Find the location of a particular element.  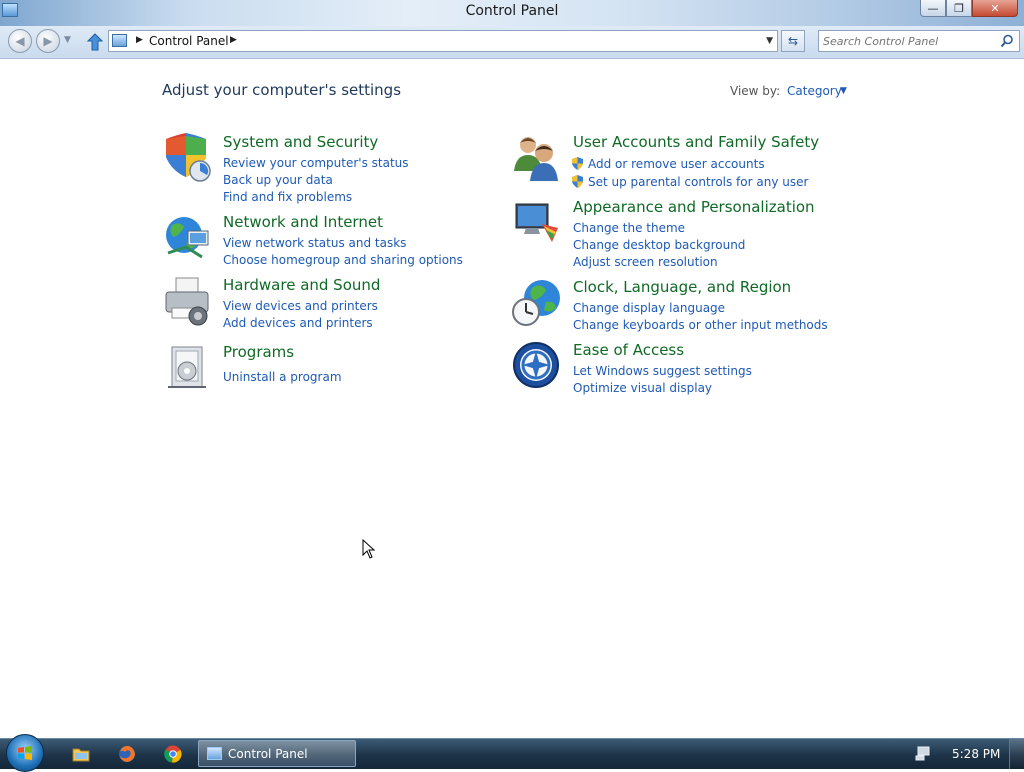

network-globe-icon is located at coordinates (187, 238).